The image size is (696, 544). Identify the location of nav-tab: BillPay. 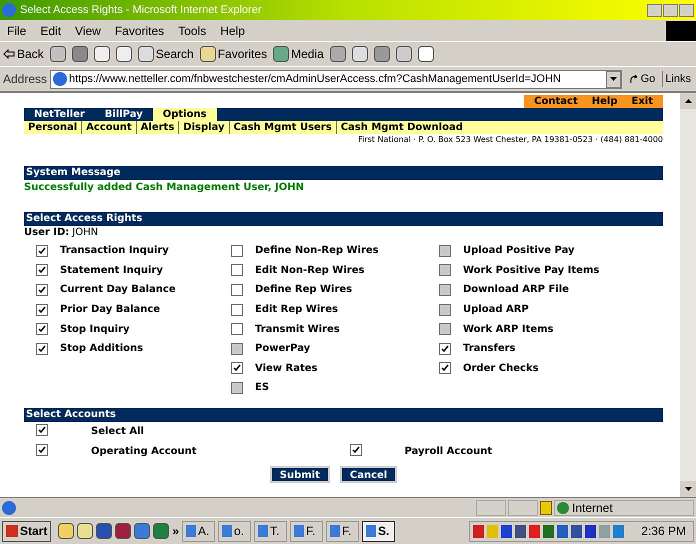
(123, 114).